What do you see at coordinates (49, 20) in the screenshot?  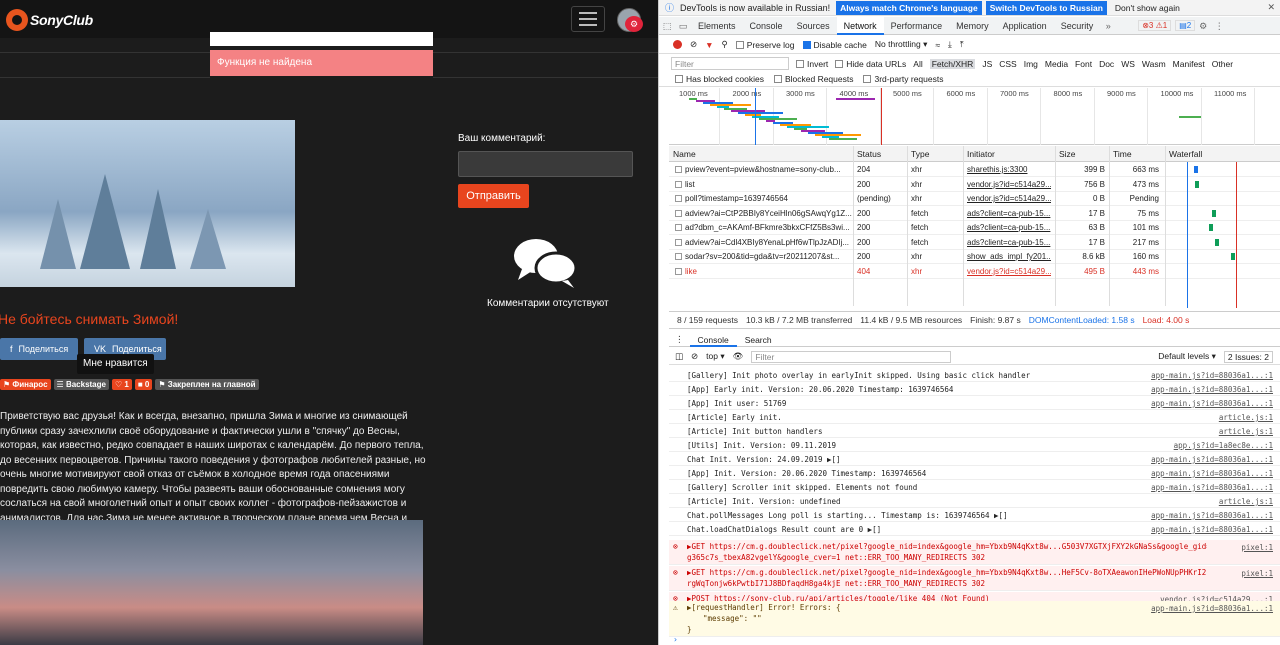 I see `site-logo: SonyClub` at bounding box center [49, 20].